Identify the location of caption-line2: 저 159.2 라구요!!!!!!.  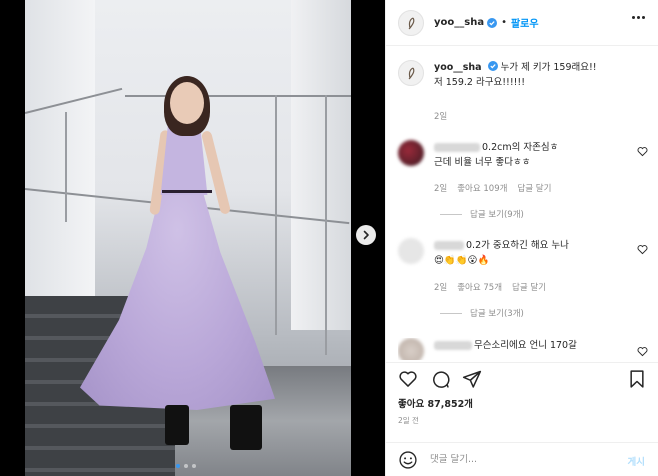
(480, 82).